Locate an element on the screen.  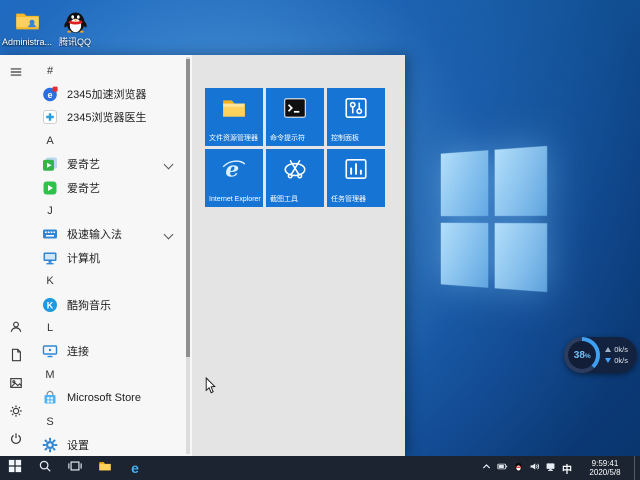
settings-gear-icon is located at coordinates (50, 445).